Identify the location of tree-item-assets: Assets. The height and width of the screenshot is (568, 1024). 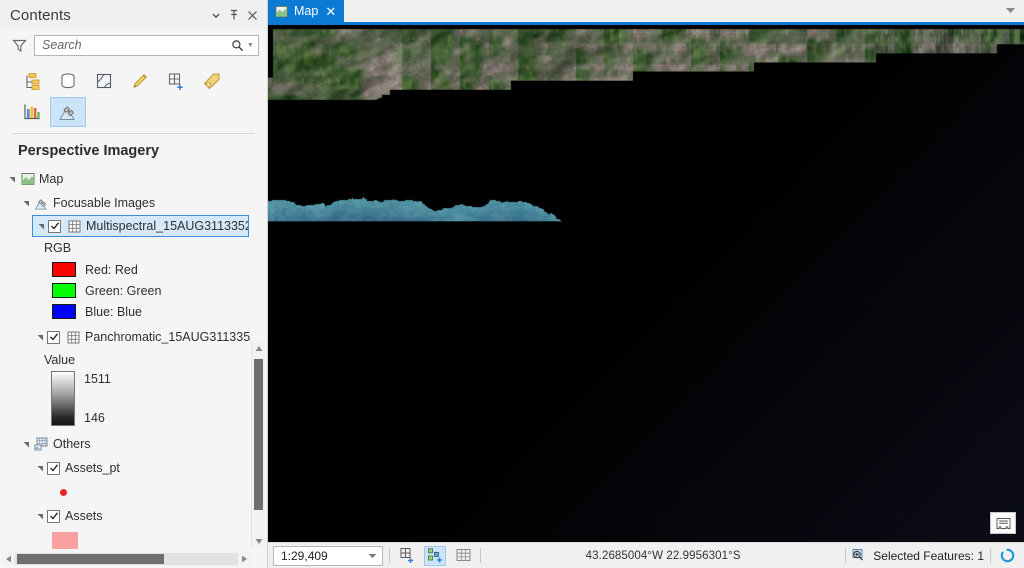
(125, 516).